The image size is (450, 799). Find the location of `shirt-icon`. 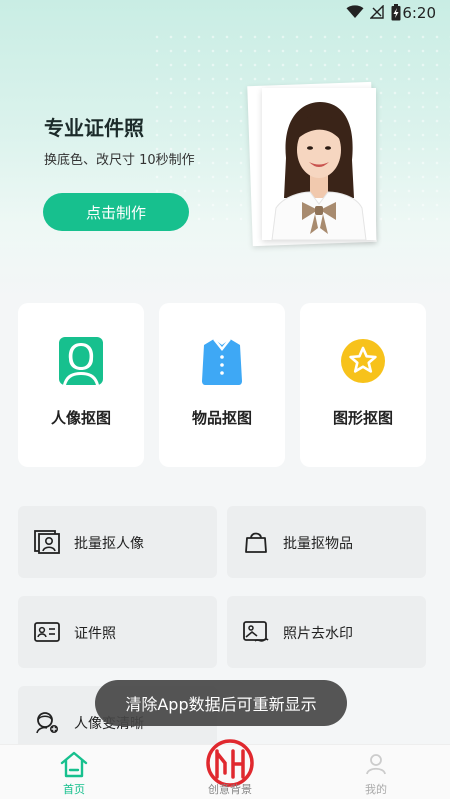

shirt-icon is located at coordinates (222, 361).